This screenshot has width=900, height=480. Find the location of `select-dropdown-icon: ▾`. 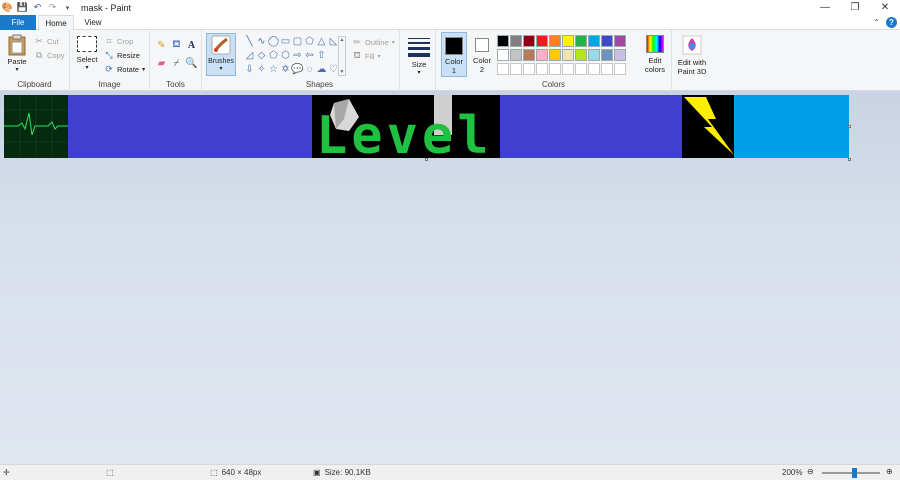

select-dropdown-icon: ▾ is located at coordinates (86, 67).